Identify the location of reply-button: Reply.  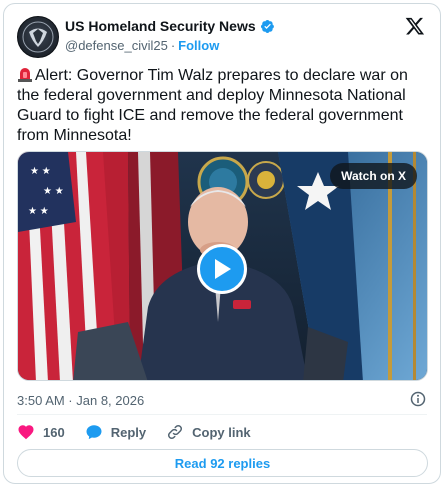
(115, 432).